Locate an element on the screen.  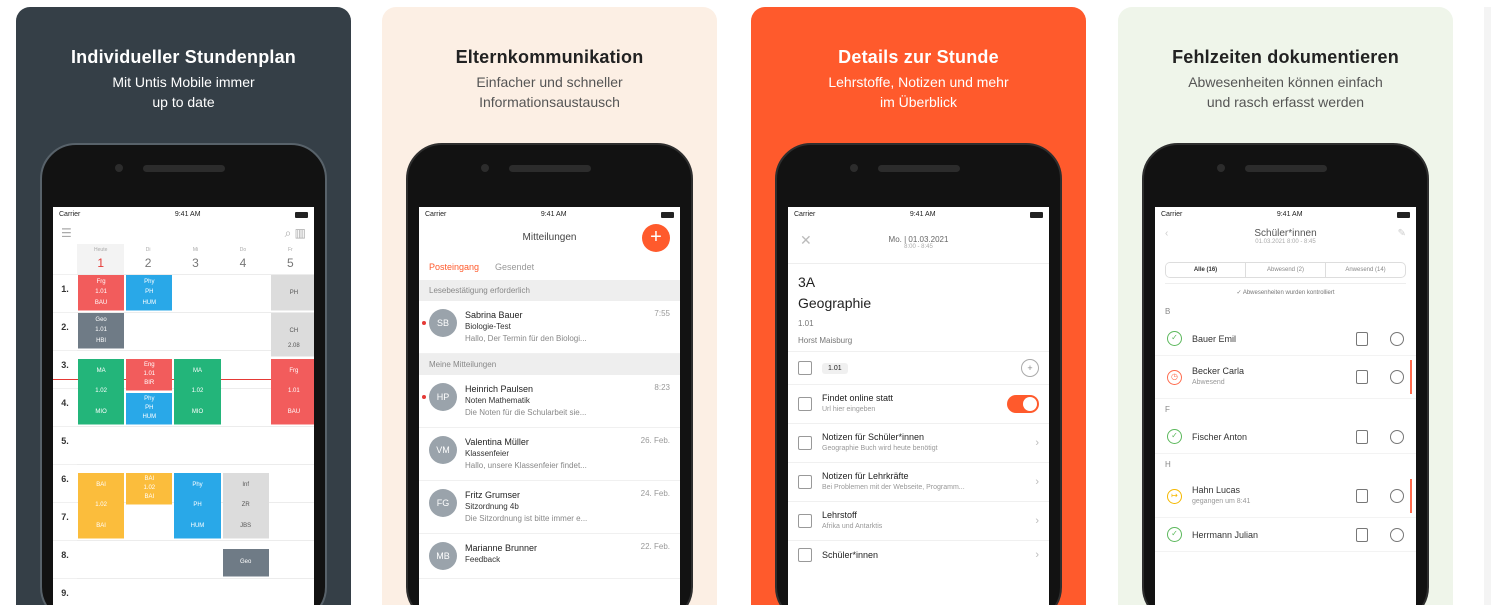
online-toggle is located at coordinates (1023, 404).